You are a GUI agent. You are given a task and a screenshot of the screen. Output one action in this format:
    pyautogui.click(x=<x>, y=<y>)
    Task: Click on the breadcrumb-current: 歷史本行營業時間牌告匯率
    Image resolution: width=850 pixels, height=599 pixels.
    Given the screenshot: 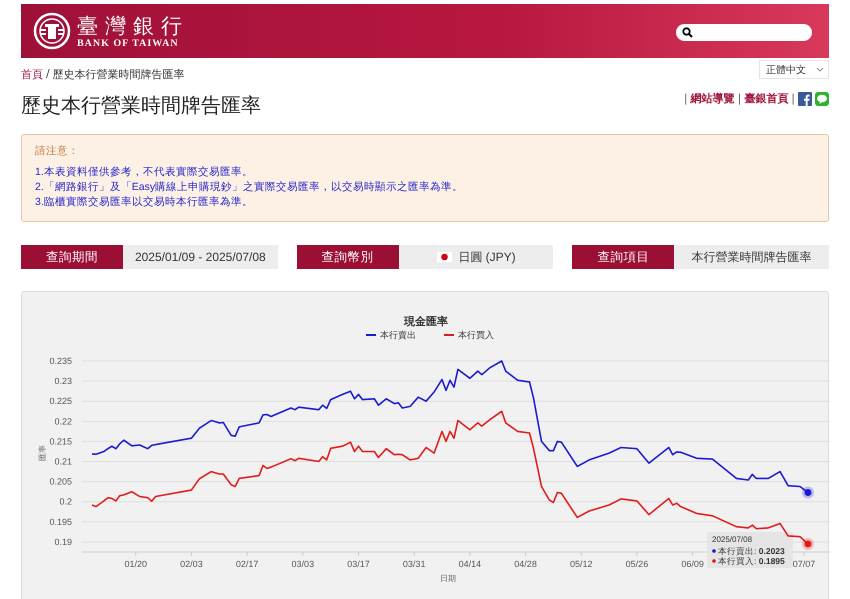 What is the action you would take?
    pyautogui.click(x=118, y=74)
    